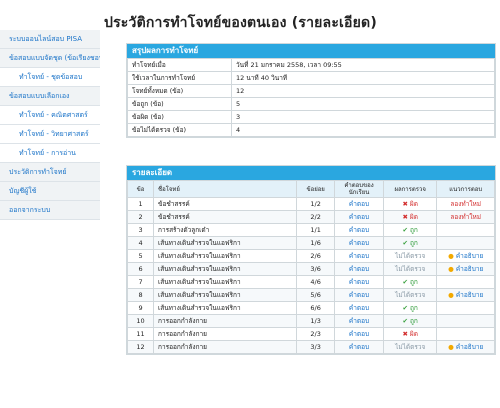 This screenshot has height=408, width=500. Describe the element at coordinates (179, 65) in the screenshot. I see `summary-key: ทำโจทย์เมื่อ` at that location.